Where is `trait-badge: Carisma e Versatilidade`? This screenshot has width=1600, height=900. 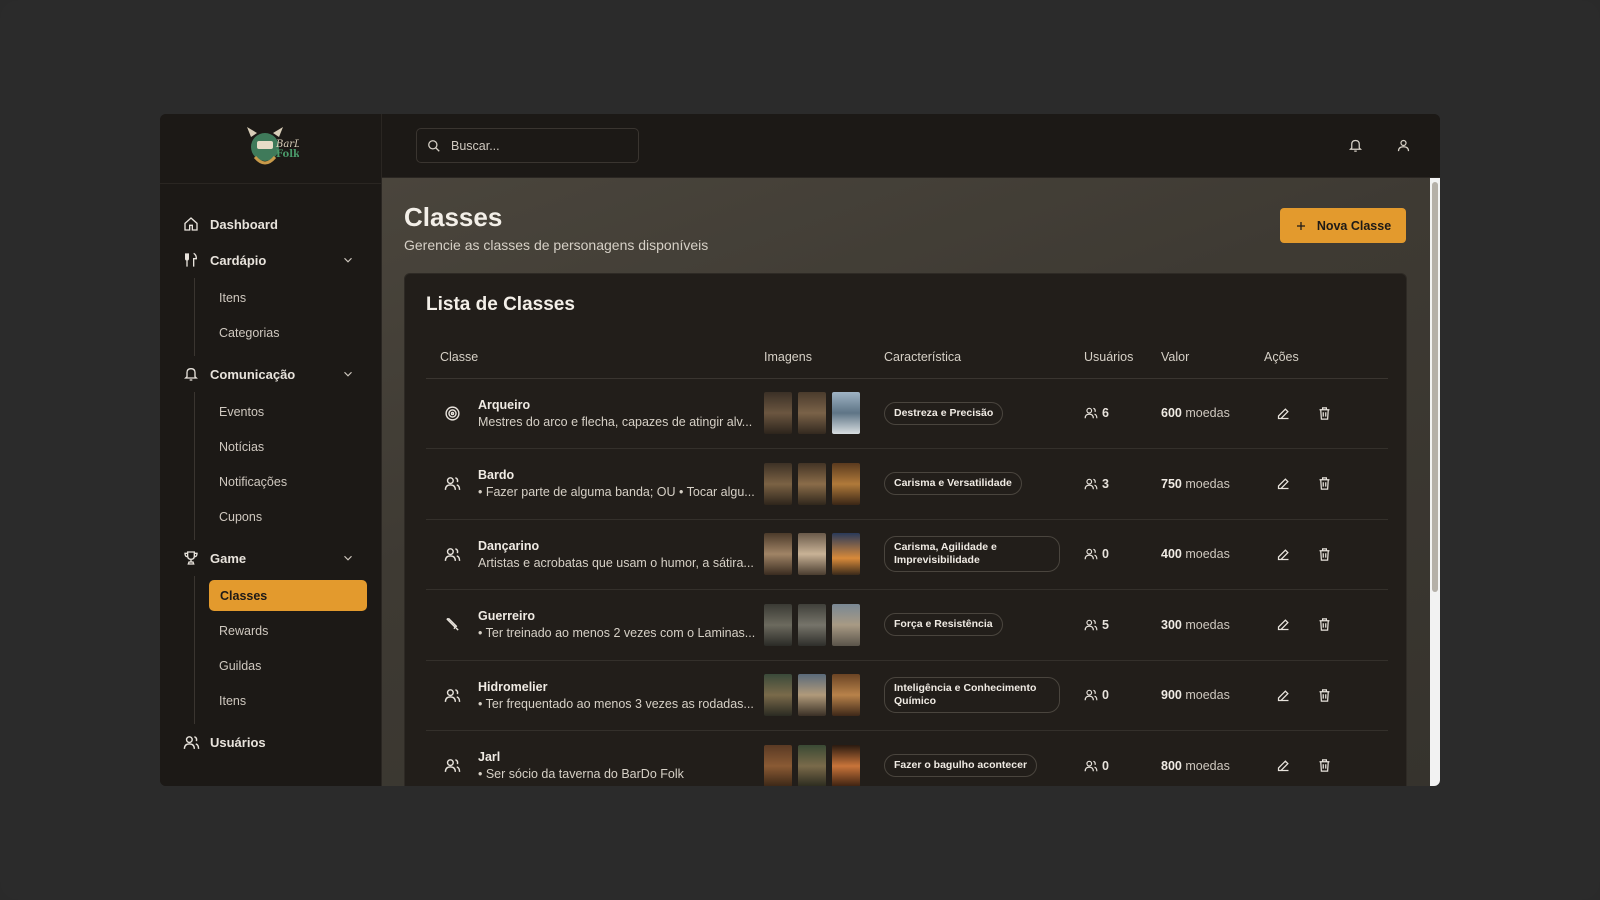
trait-badge: Carisma e Versatilidade is located at coordinates (953, 484).